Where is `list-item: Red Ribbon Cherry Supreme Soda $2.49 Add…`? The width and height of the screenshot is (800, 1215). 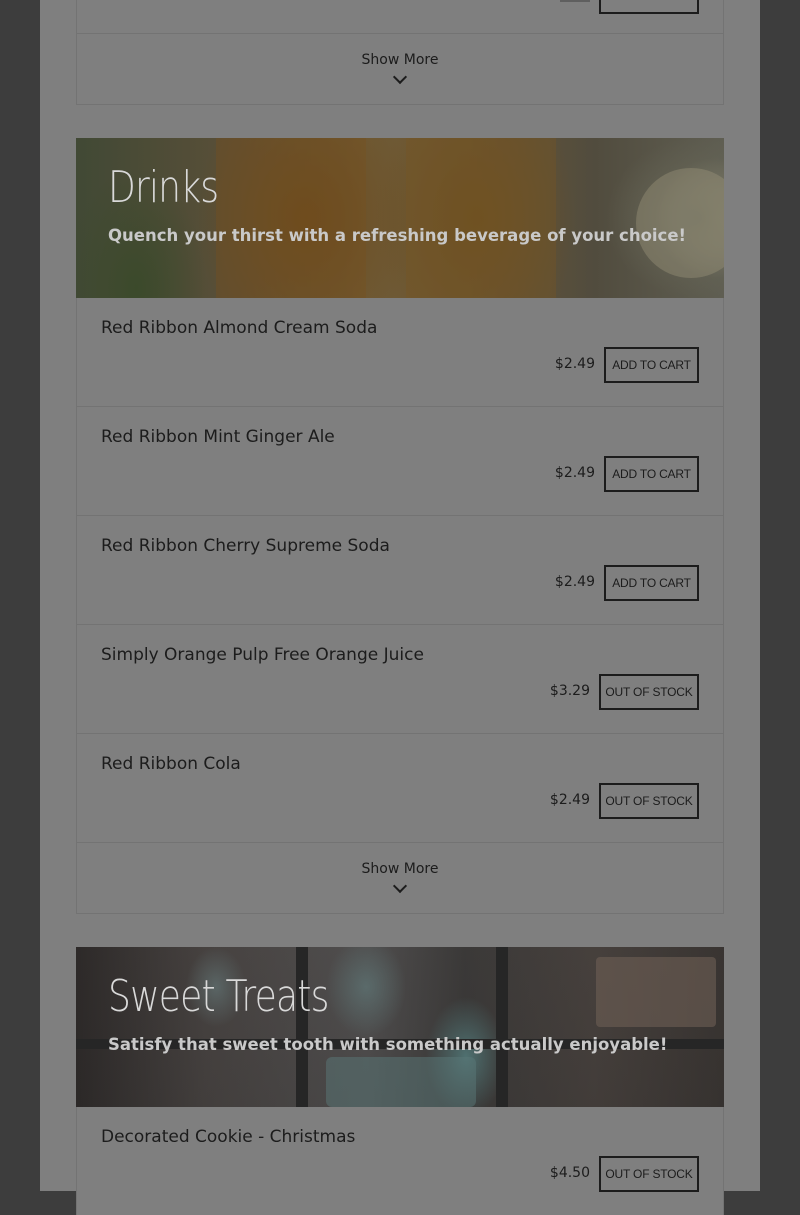
list-item: Red Ribbon Cherry Supreme Soda $2.49 Add… is located at coordinates (400, 570).